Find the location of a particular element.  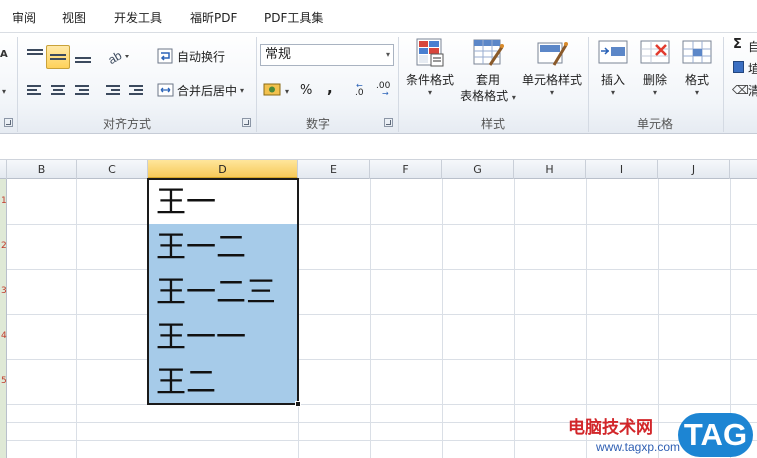

font-size-shrink-icon: A is located at coordinates (4, 54).